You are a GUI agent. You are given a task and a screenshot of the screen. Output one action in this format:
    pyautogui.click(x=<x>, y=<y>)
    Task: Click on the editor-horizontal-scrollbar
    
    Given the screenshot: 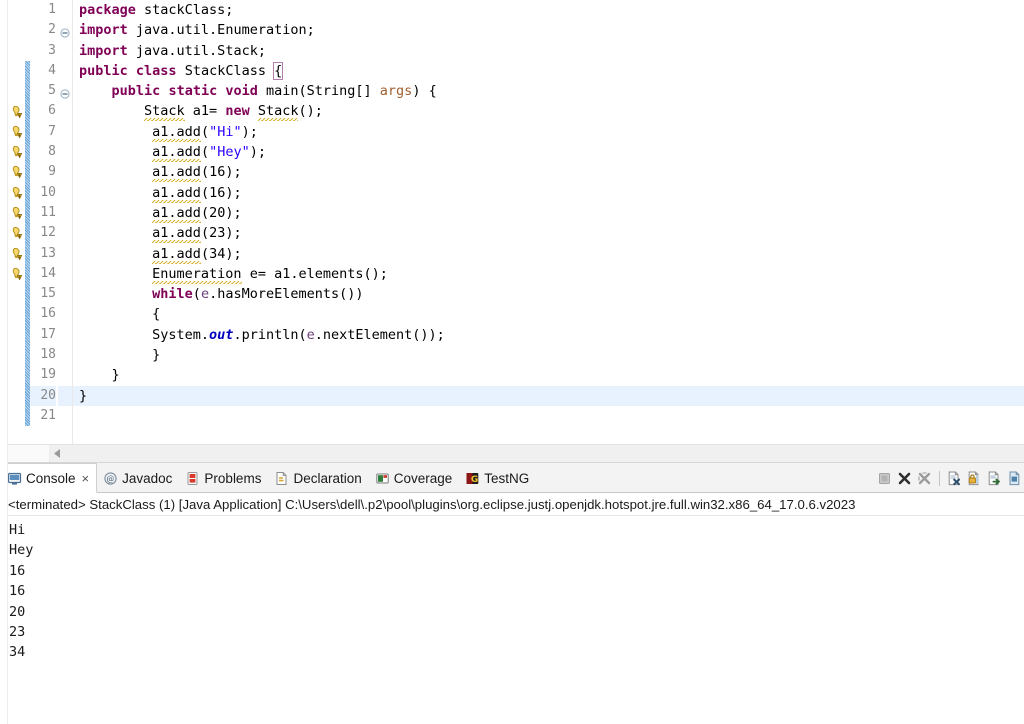 What is the action you would take?
    pyautogui.click(x=512, y=453)
    